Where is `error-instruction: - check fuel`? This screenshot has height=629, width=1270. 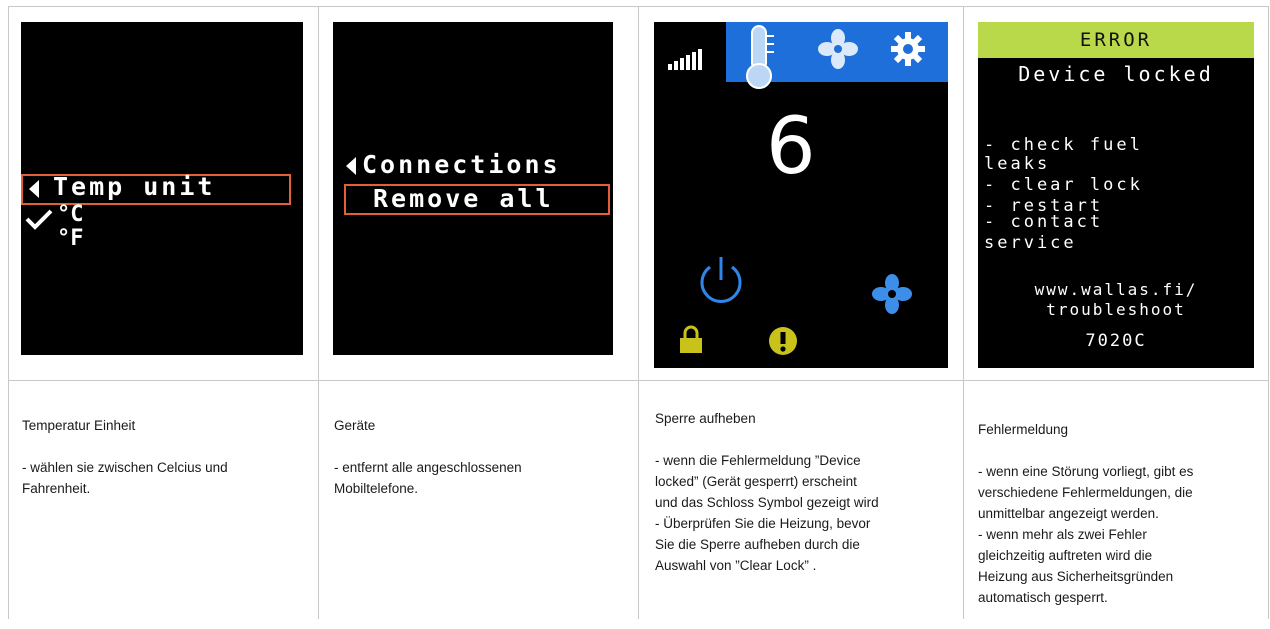
error-instruction: - check fuel is located at coordinates (1063, 145).